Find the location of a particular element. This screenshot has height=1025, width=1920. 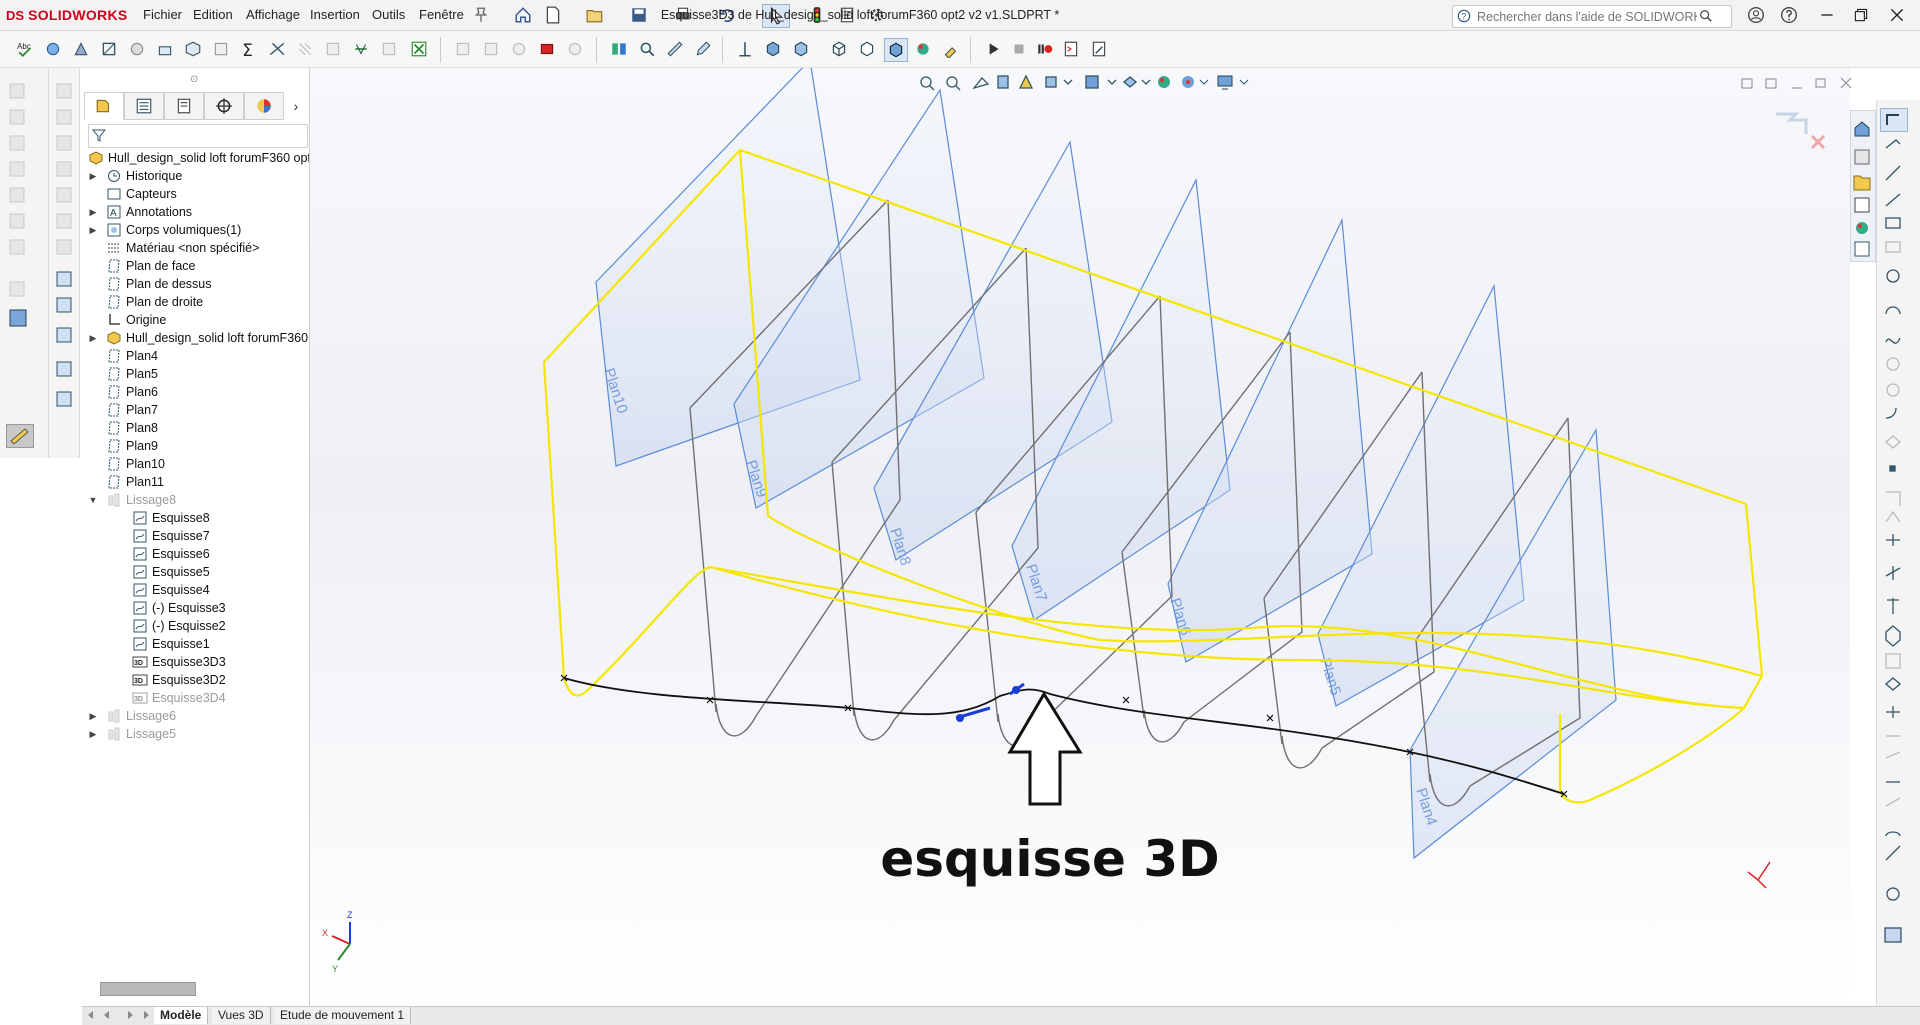

sensor-icon is located at coordinates (114, 194).